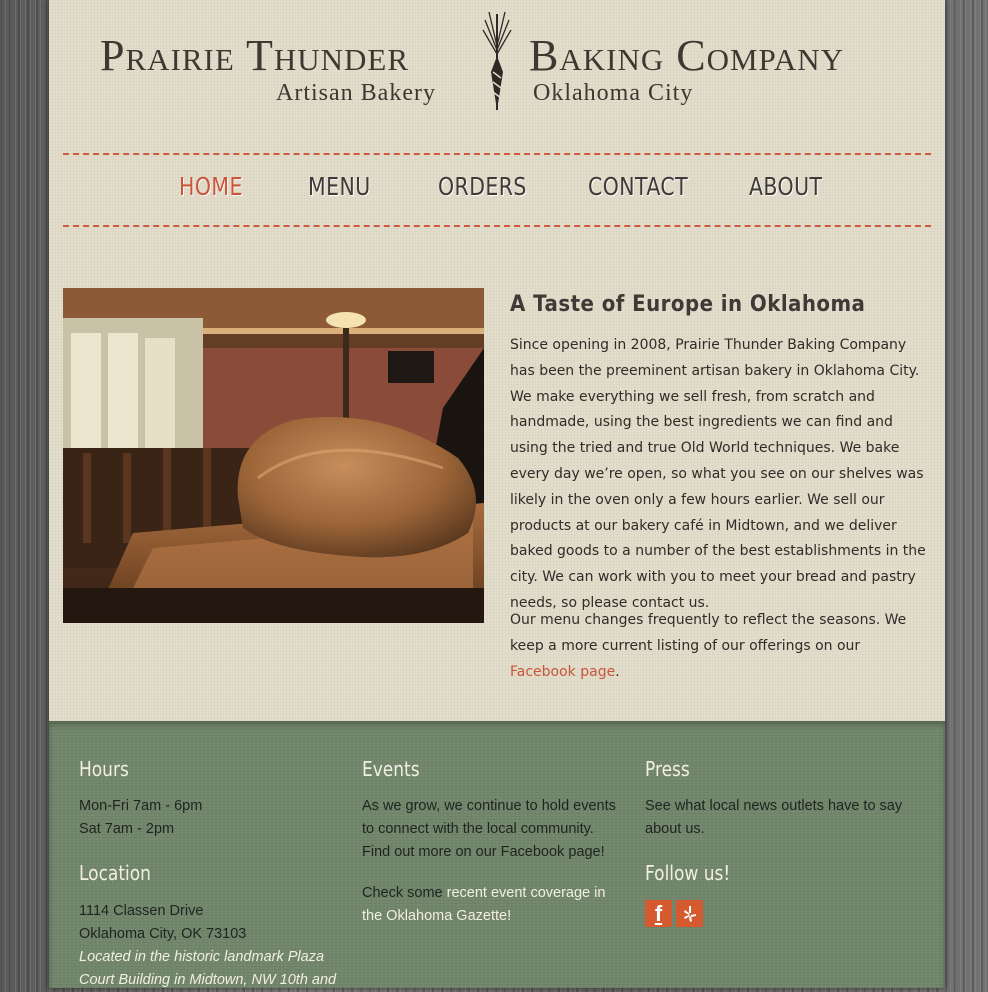 Image resolution: width=988 pixels, height=992 pixels. I want to click on address-street: 1114 Classen Drive, so click(141, 911).